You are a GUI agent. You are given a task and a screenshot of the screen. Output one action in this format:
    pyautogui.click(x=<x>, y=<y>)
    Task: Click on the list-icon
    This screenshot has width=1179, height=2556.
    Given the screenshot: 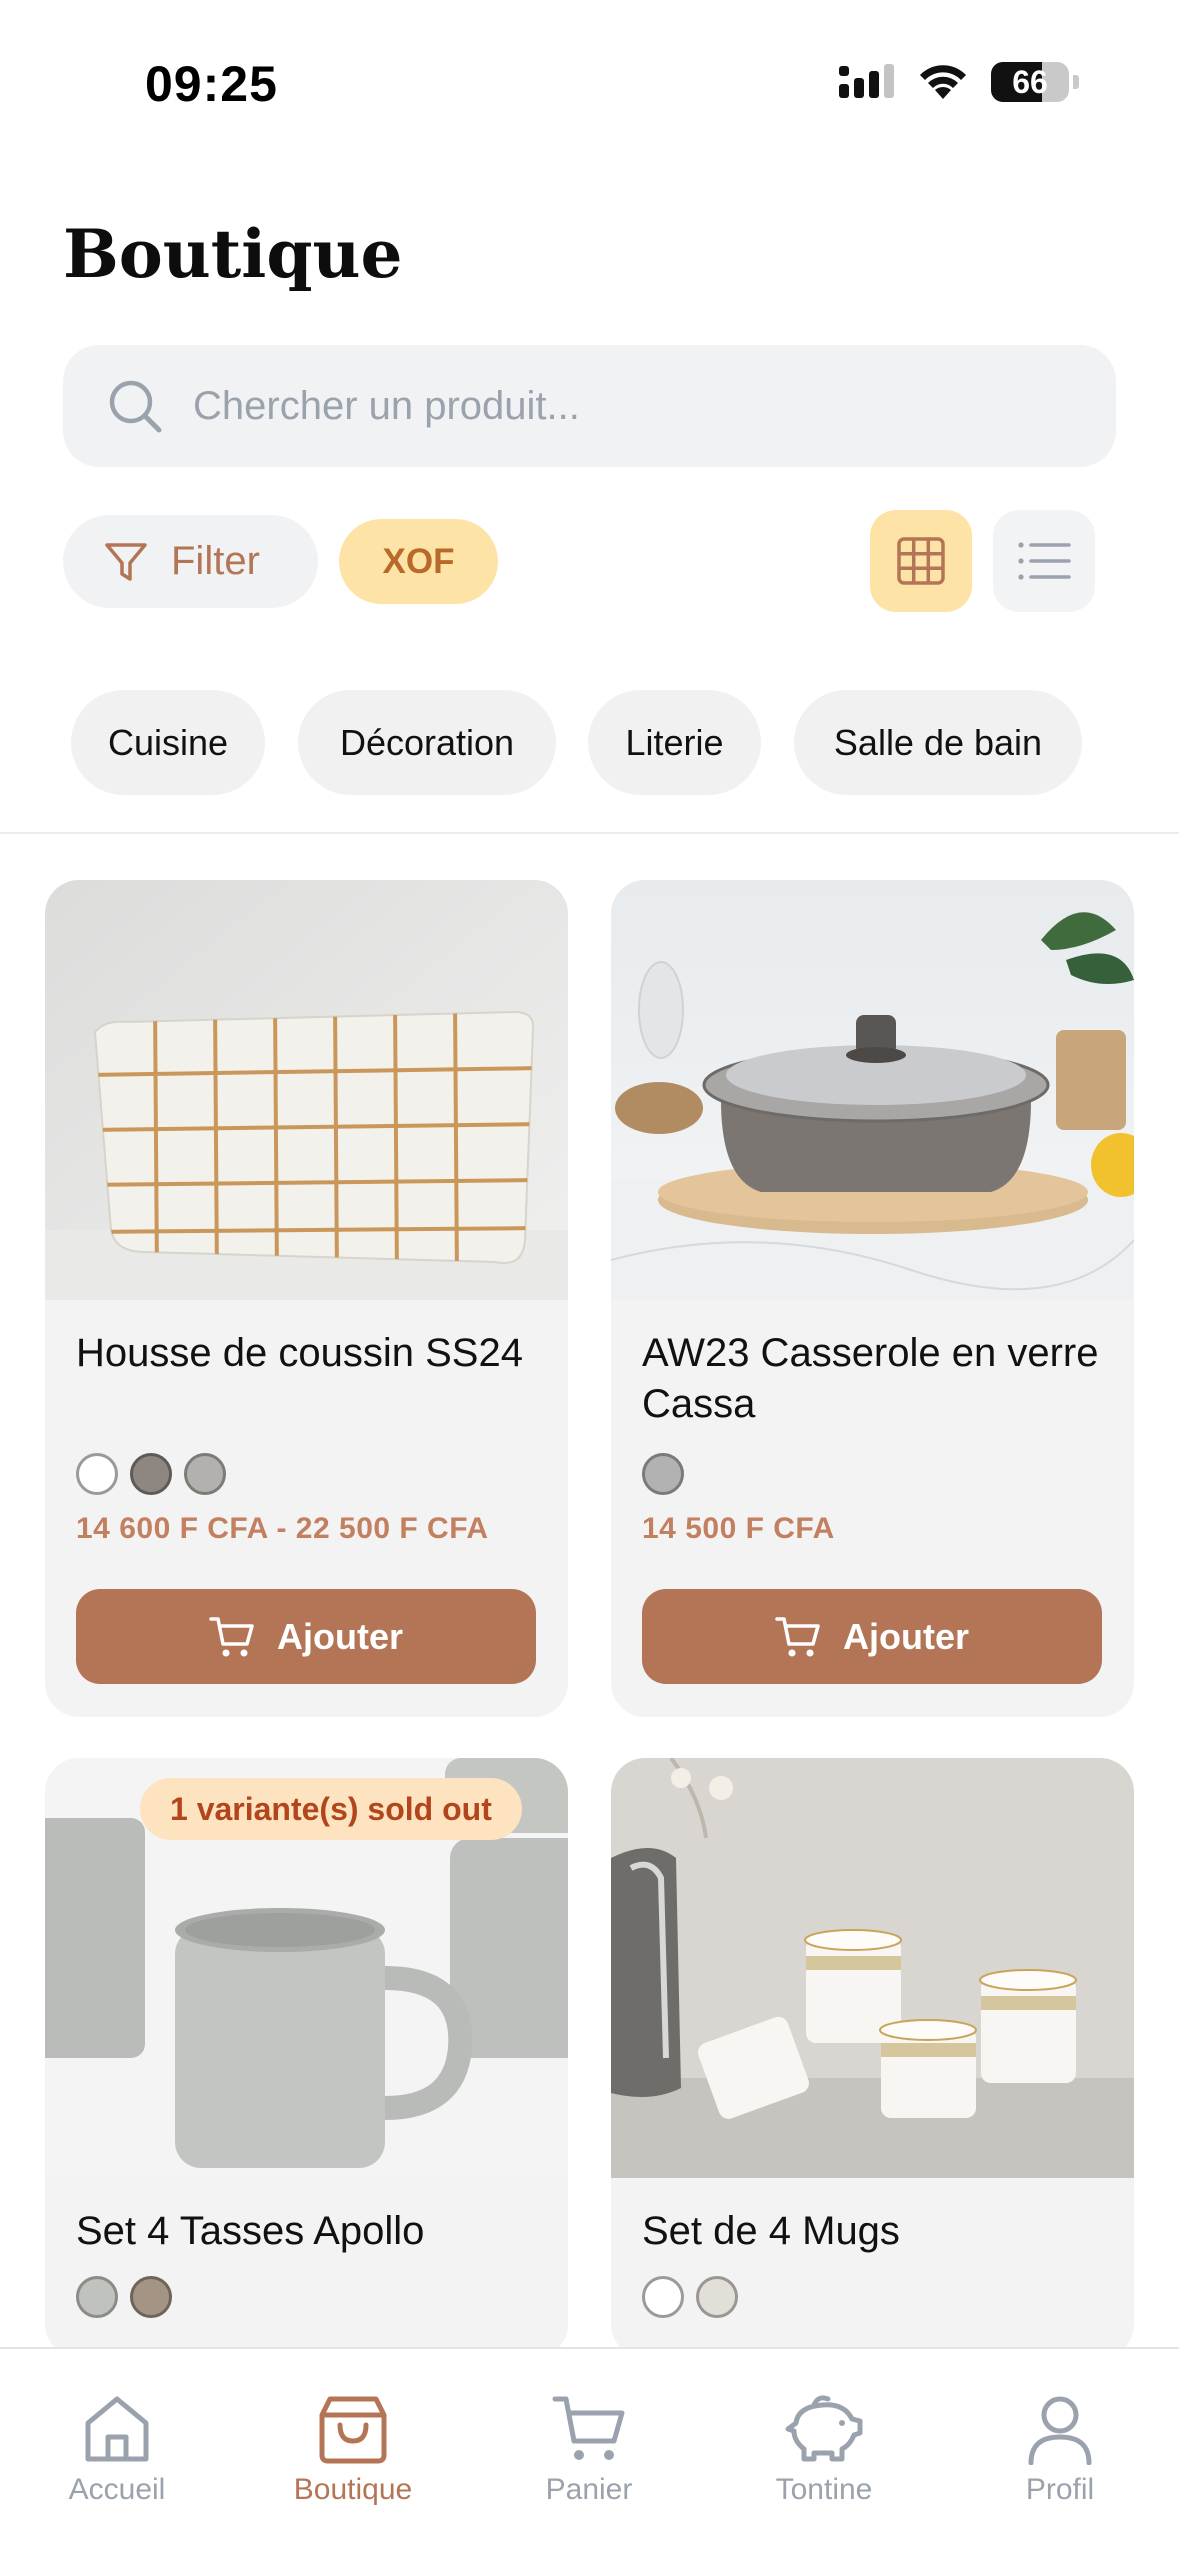 What is the action you would take?
    pyautogui.click(x=1044, y=561)
    